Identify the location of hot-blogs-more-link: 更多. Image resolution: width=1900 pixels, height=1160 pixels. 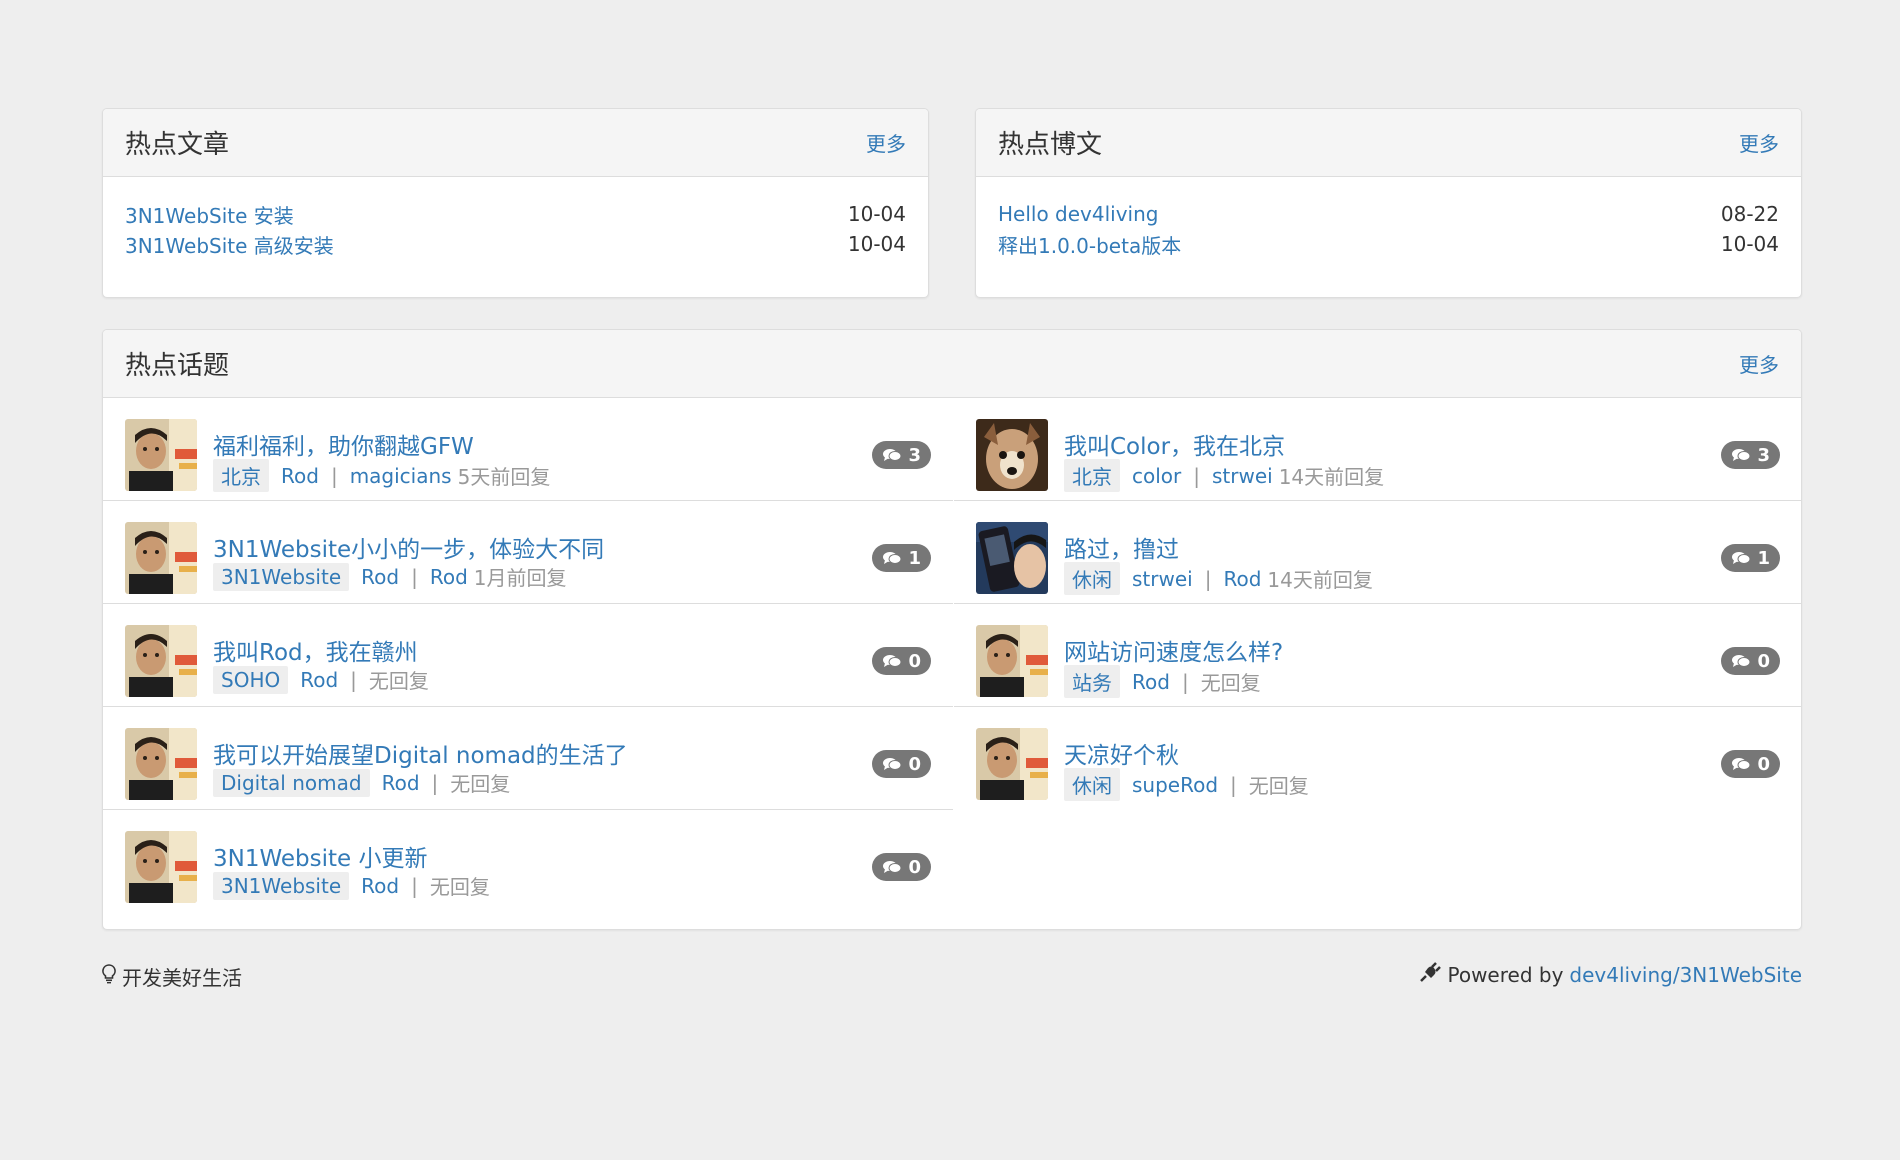
(1759, 142).